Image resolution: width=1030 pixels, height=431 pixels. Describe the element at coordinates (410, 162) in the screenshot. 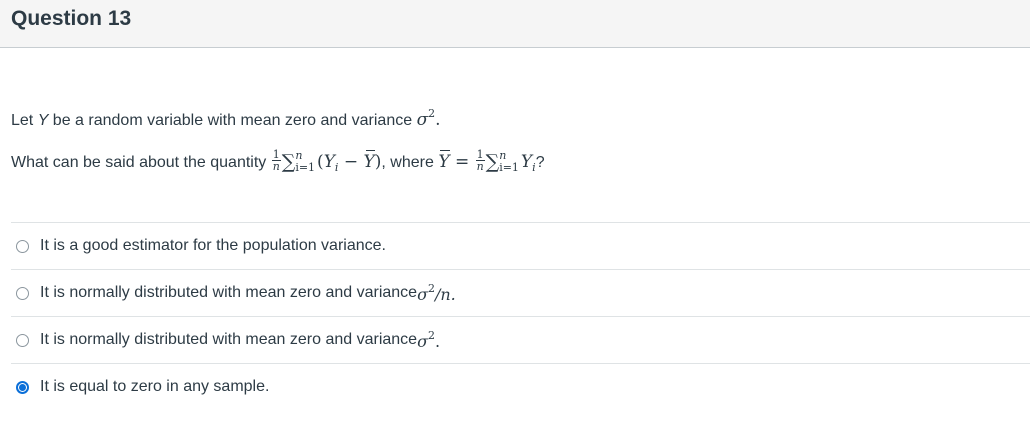

I see `question-text: , where` at that location.